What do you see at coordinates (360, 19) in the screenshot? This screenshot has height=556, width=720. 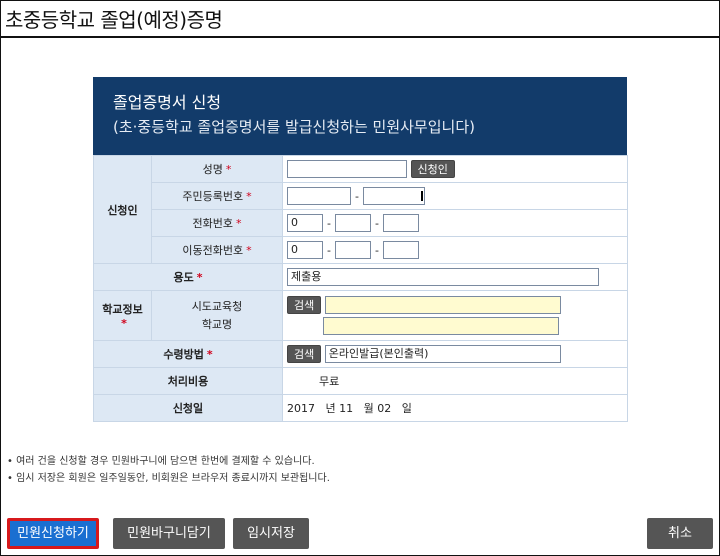 I see `title-bar: 초중등학교 졸업(예정)증명` at bounding box center [360, 19].